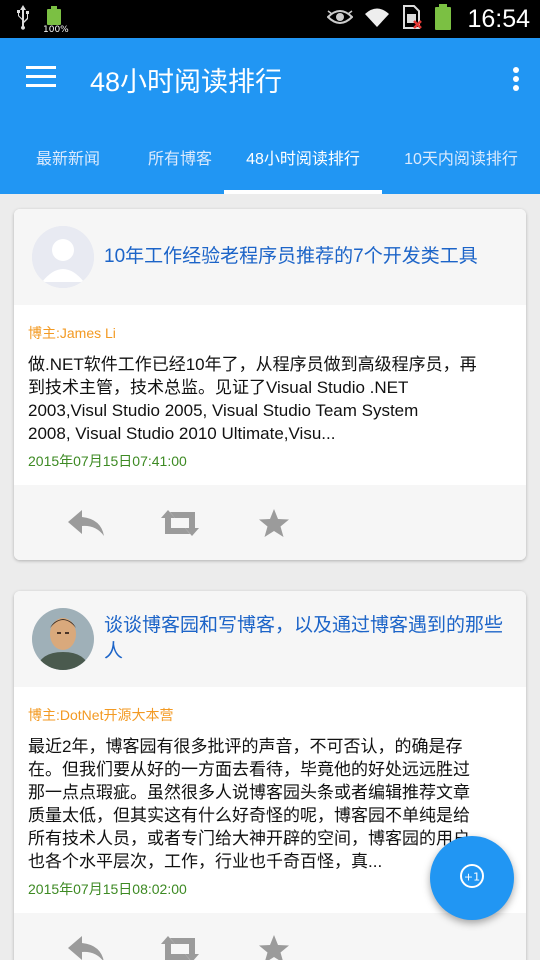 This screenshot has width=540, height=960. I want to click on overflow-menu-icon, so click(516, 79).